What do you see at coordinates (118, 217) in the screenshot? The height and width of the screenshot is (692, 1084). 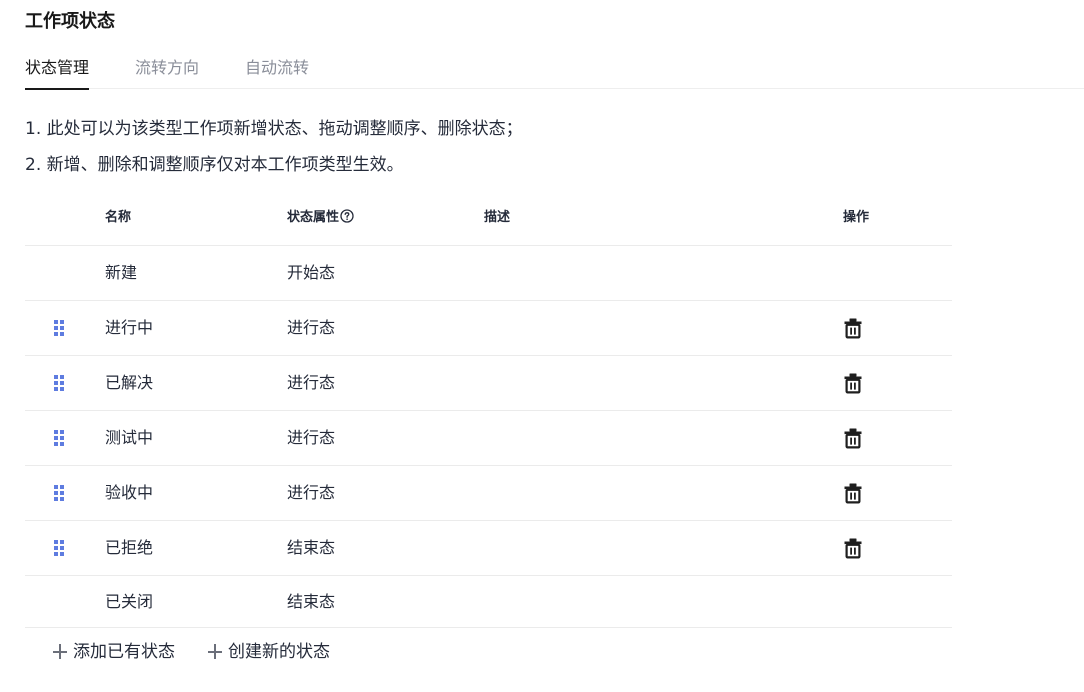 I see `column-header-name: 名称` at bounding box center [118, 217].